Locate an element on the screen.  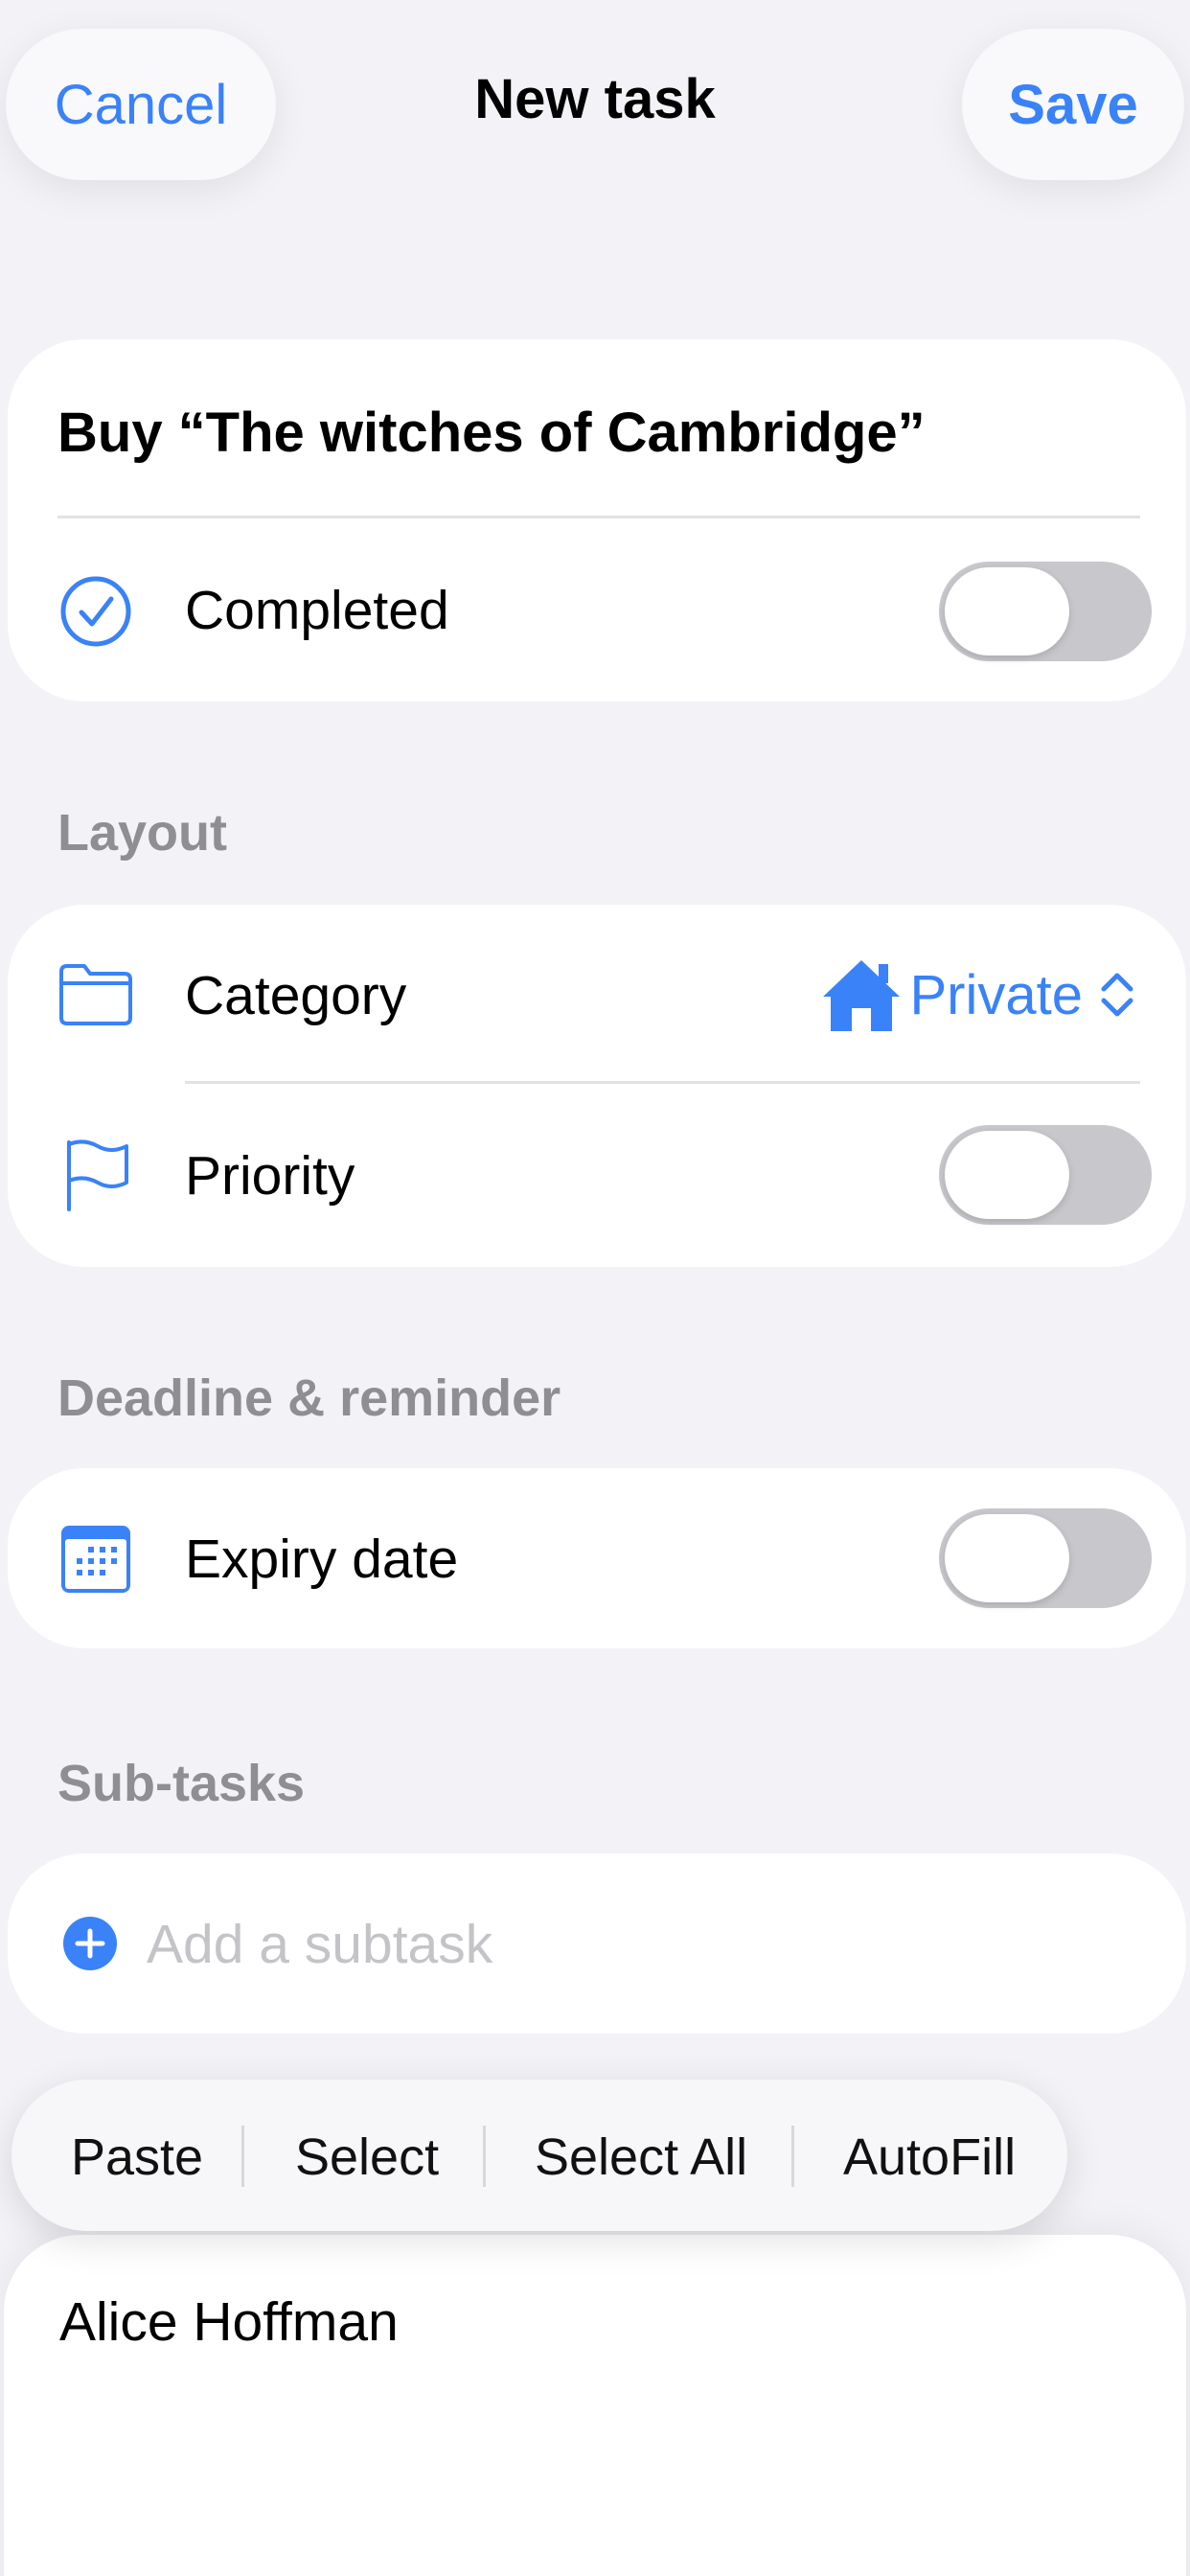
section-header-deadline: Deadline & reminder is located at coordinates (309, 1398).